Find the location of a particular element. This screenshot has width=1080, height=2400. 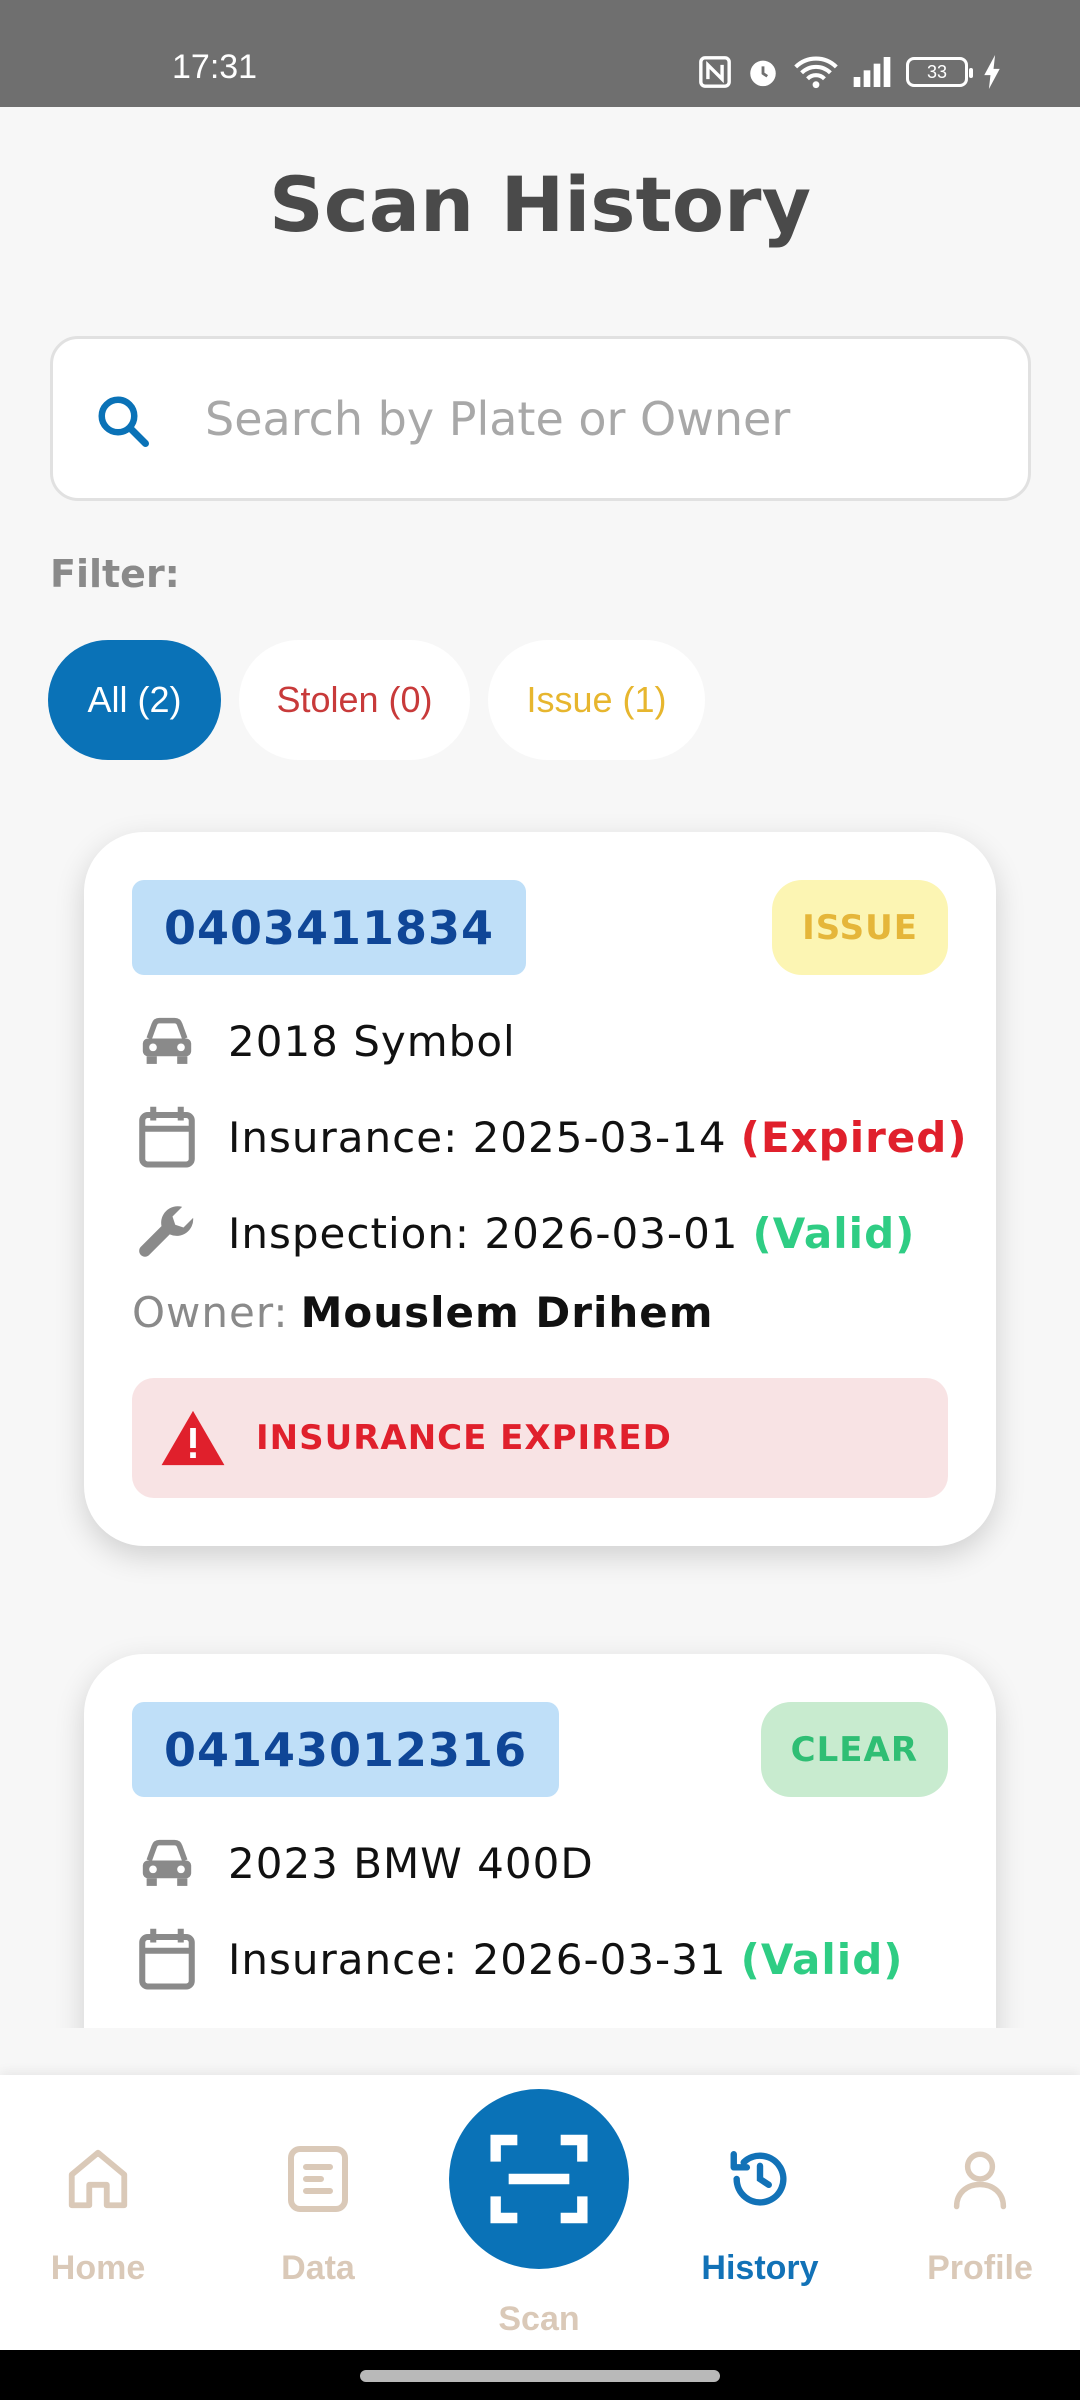

home-icon is located at coordinates (98, 2179).